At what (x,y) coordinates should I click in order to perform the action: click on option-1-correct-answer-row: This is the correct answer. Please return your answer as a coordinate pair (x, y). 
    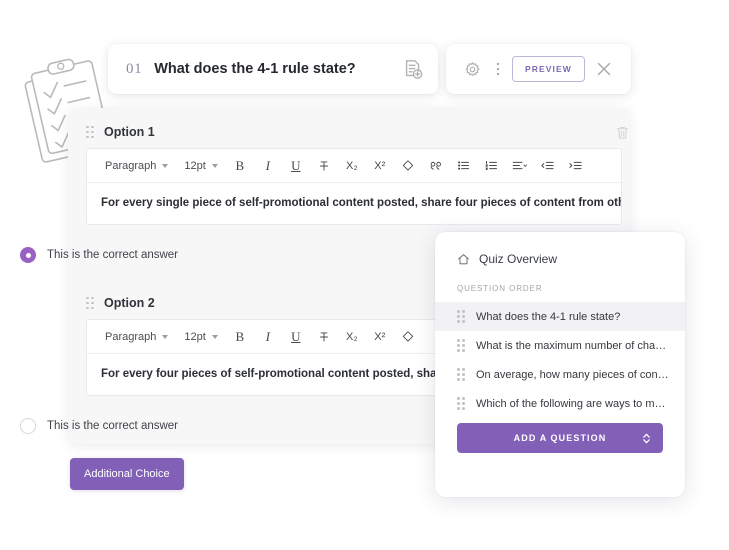
    Looking at the image, I should click on (99, 255).